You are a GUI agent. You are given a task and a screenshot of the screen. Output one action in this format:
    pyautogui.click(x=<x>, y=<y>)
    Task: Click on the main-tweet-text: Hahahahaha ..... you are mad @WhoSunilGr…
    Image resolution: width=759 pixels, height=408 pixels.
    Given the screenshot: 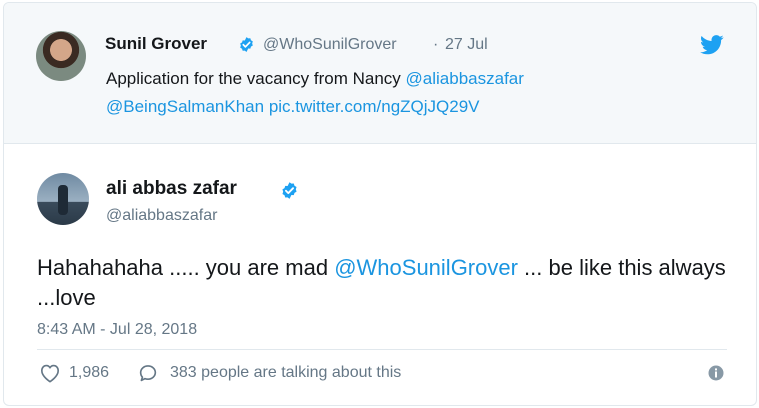 What is the action you would take?
    pyautogui.click(x=387, y=283)
    